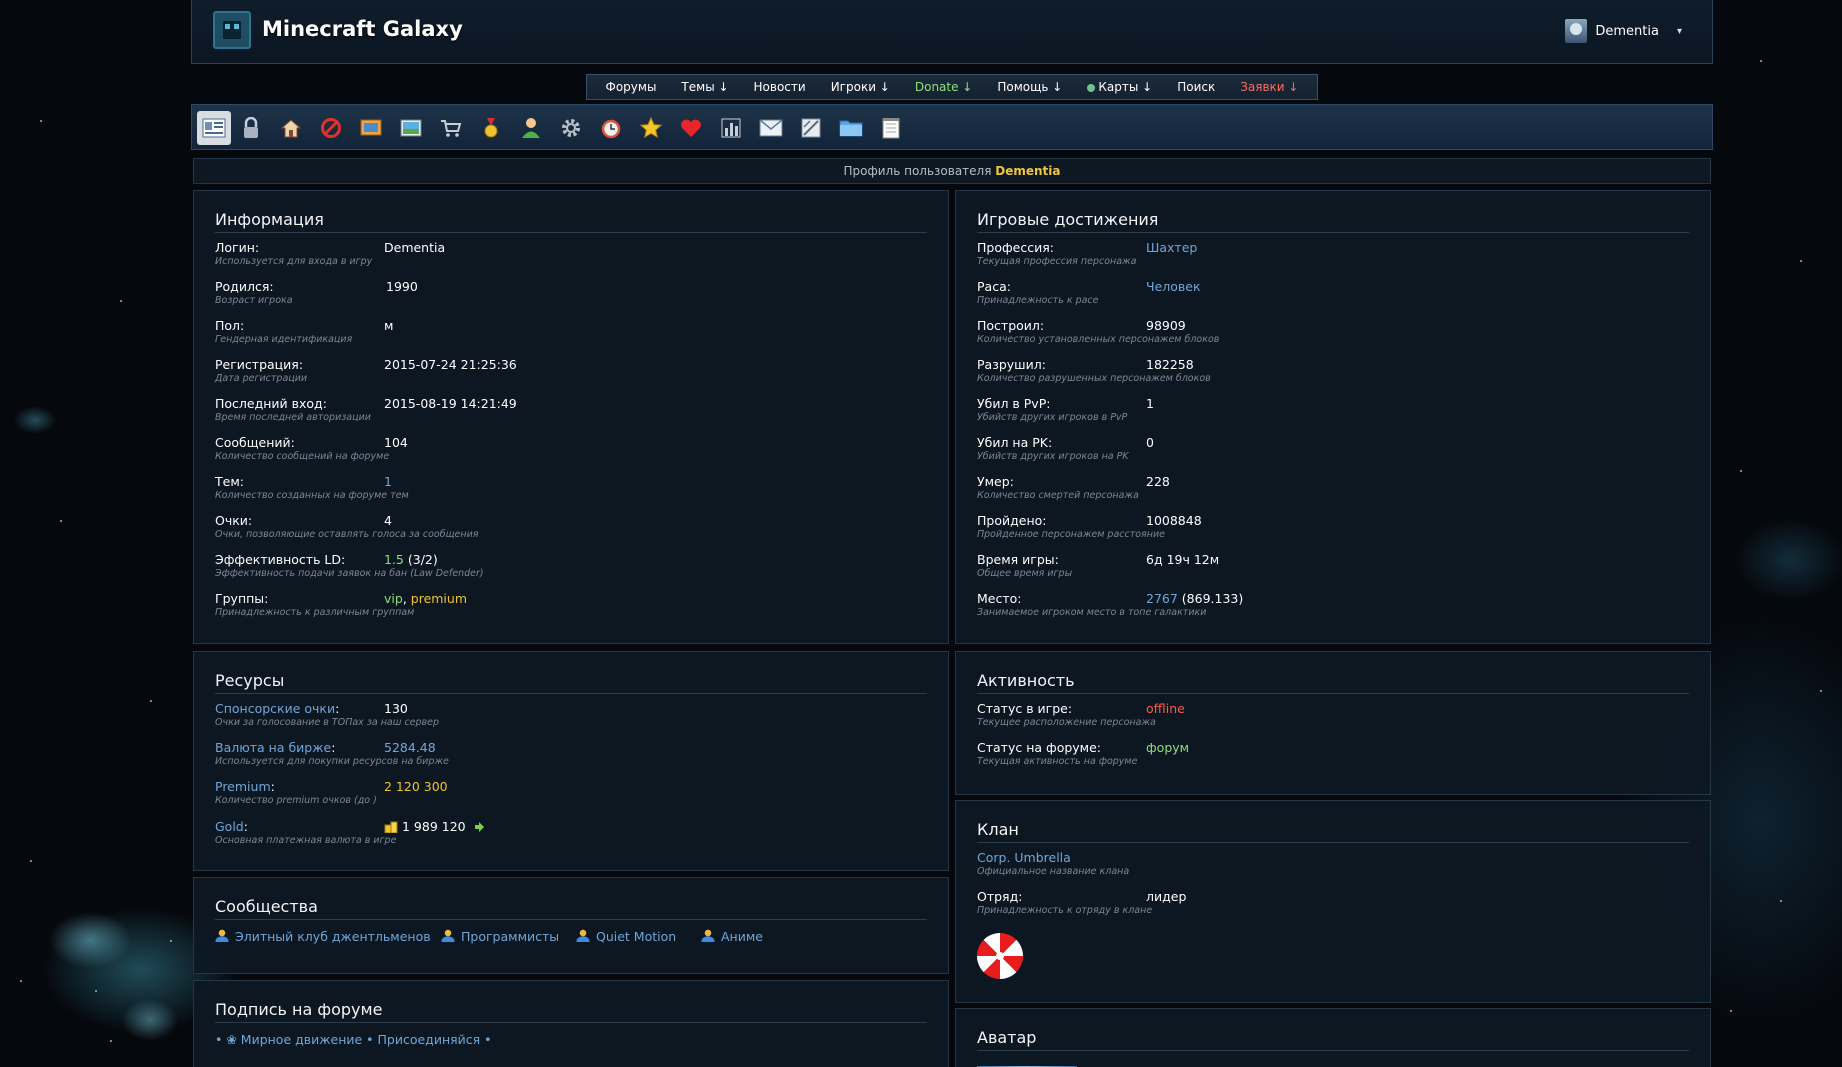 This screenshot has height=1067, width=1842. Describe the element at coordinates (410, 747) in the screenshot. I see `exchange-value-link: 5284.48` at that location.